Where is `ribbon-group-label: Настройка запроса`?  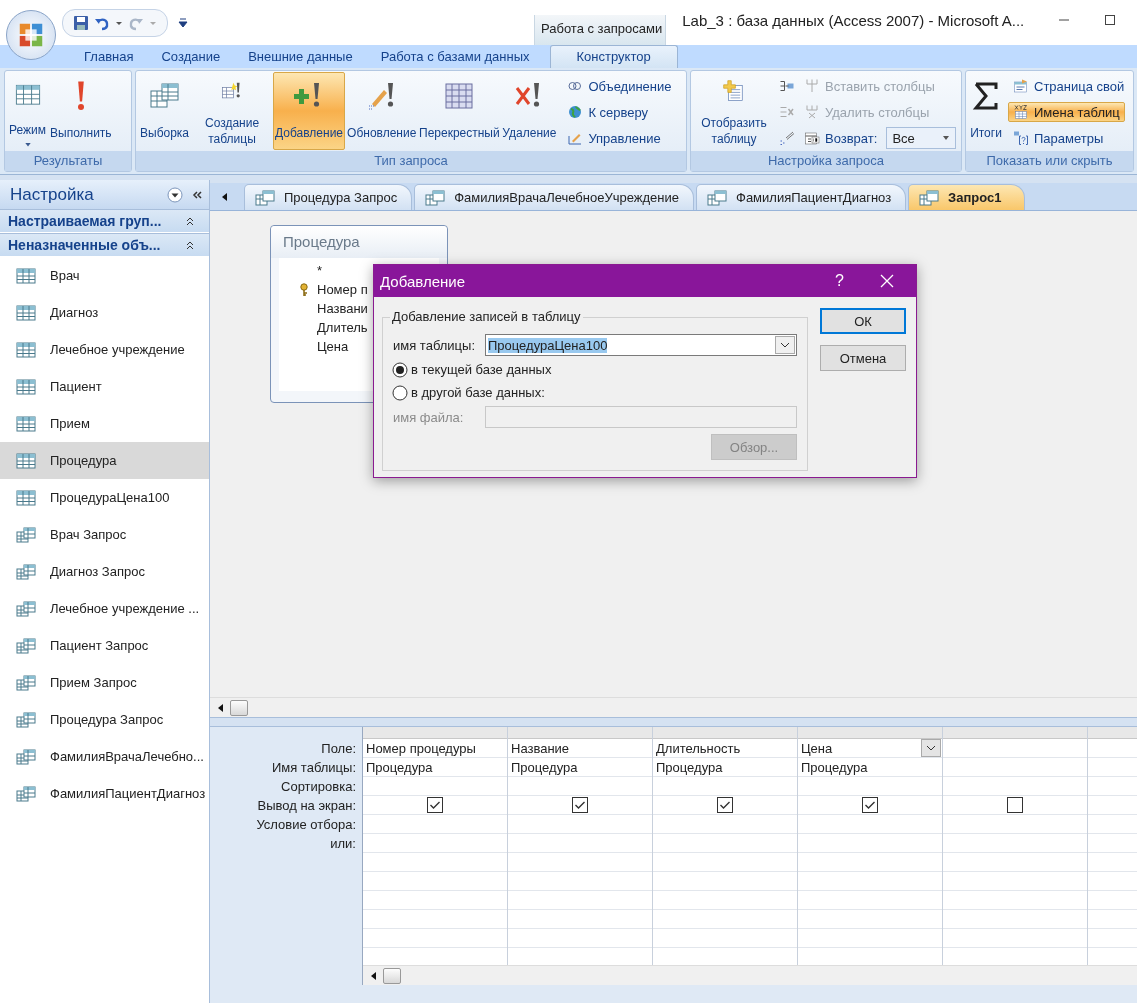 ribbon-group-label: Настройка запроса is located at coordinates (826, 161).